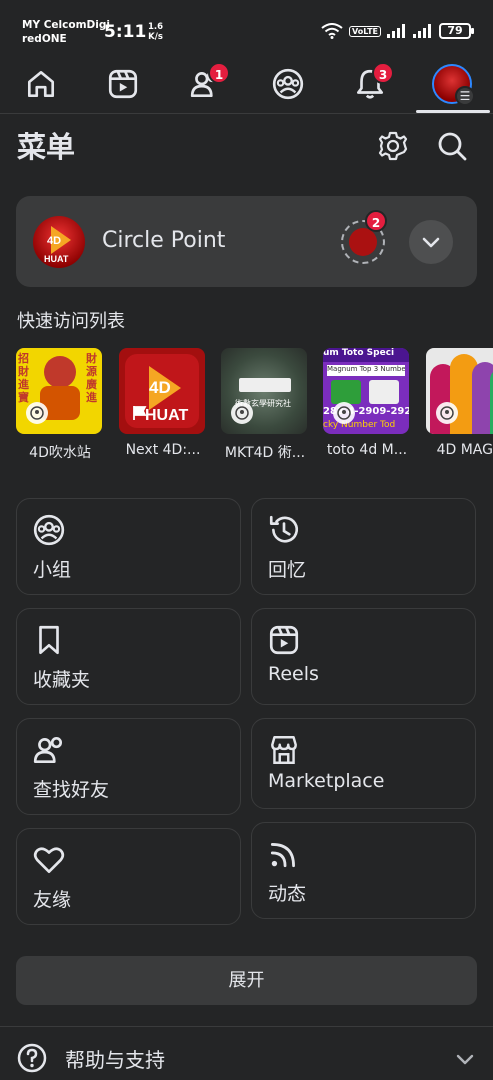 Image resolution: width=493 pixels, height=1080 pixels. I want to click on nav-notifications-tab: 3, so click(370, 84).